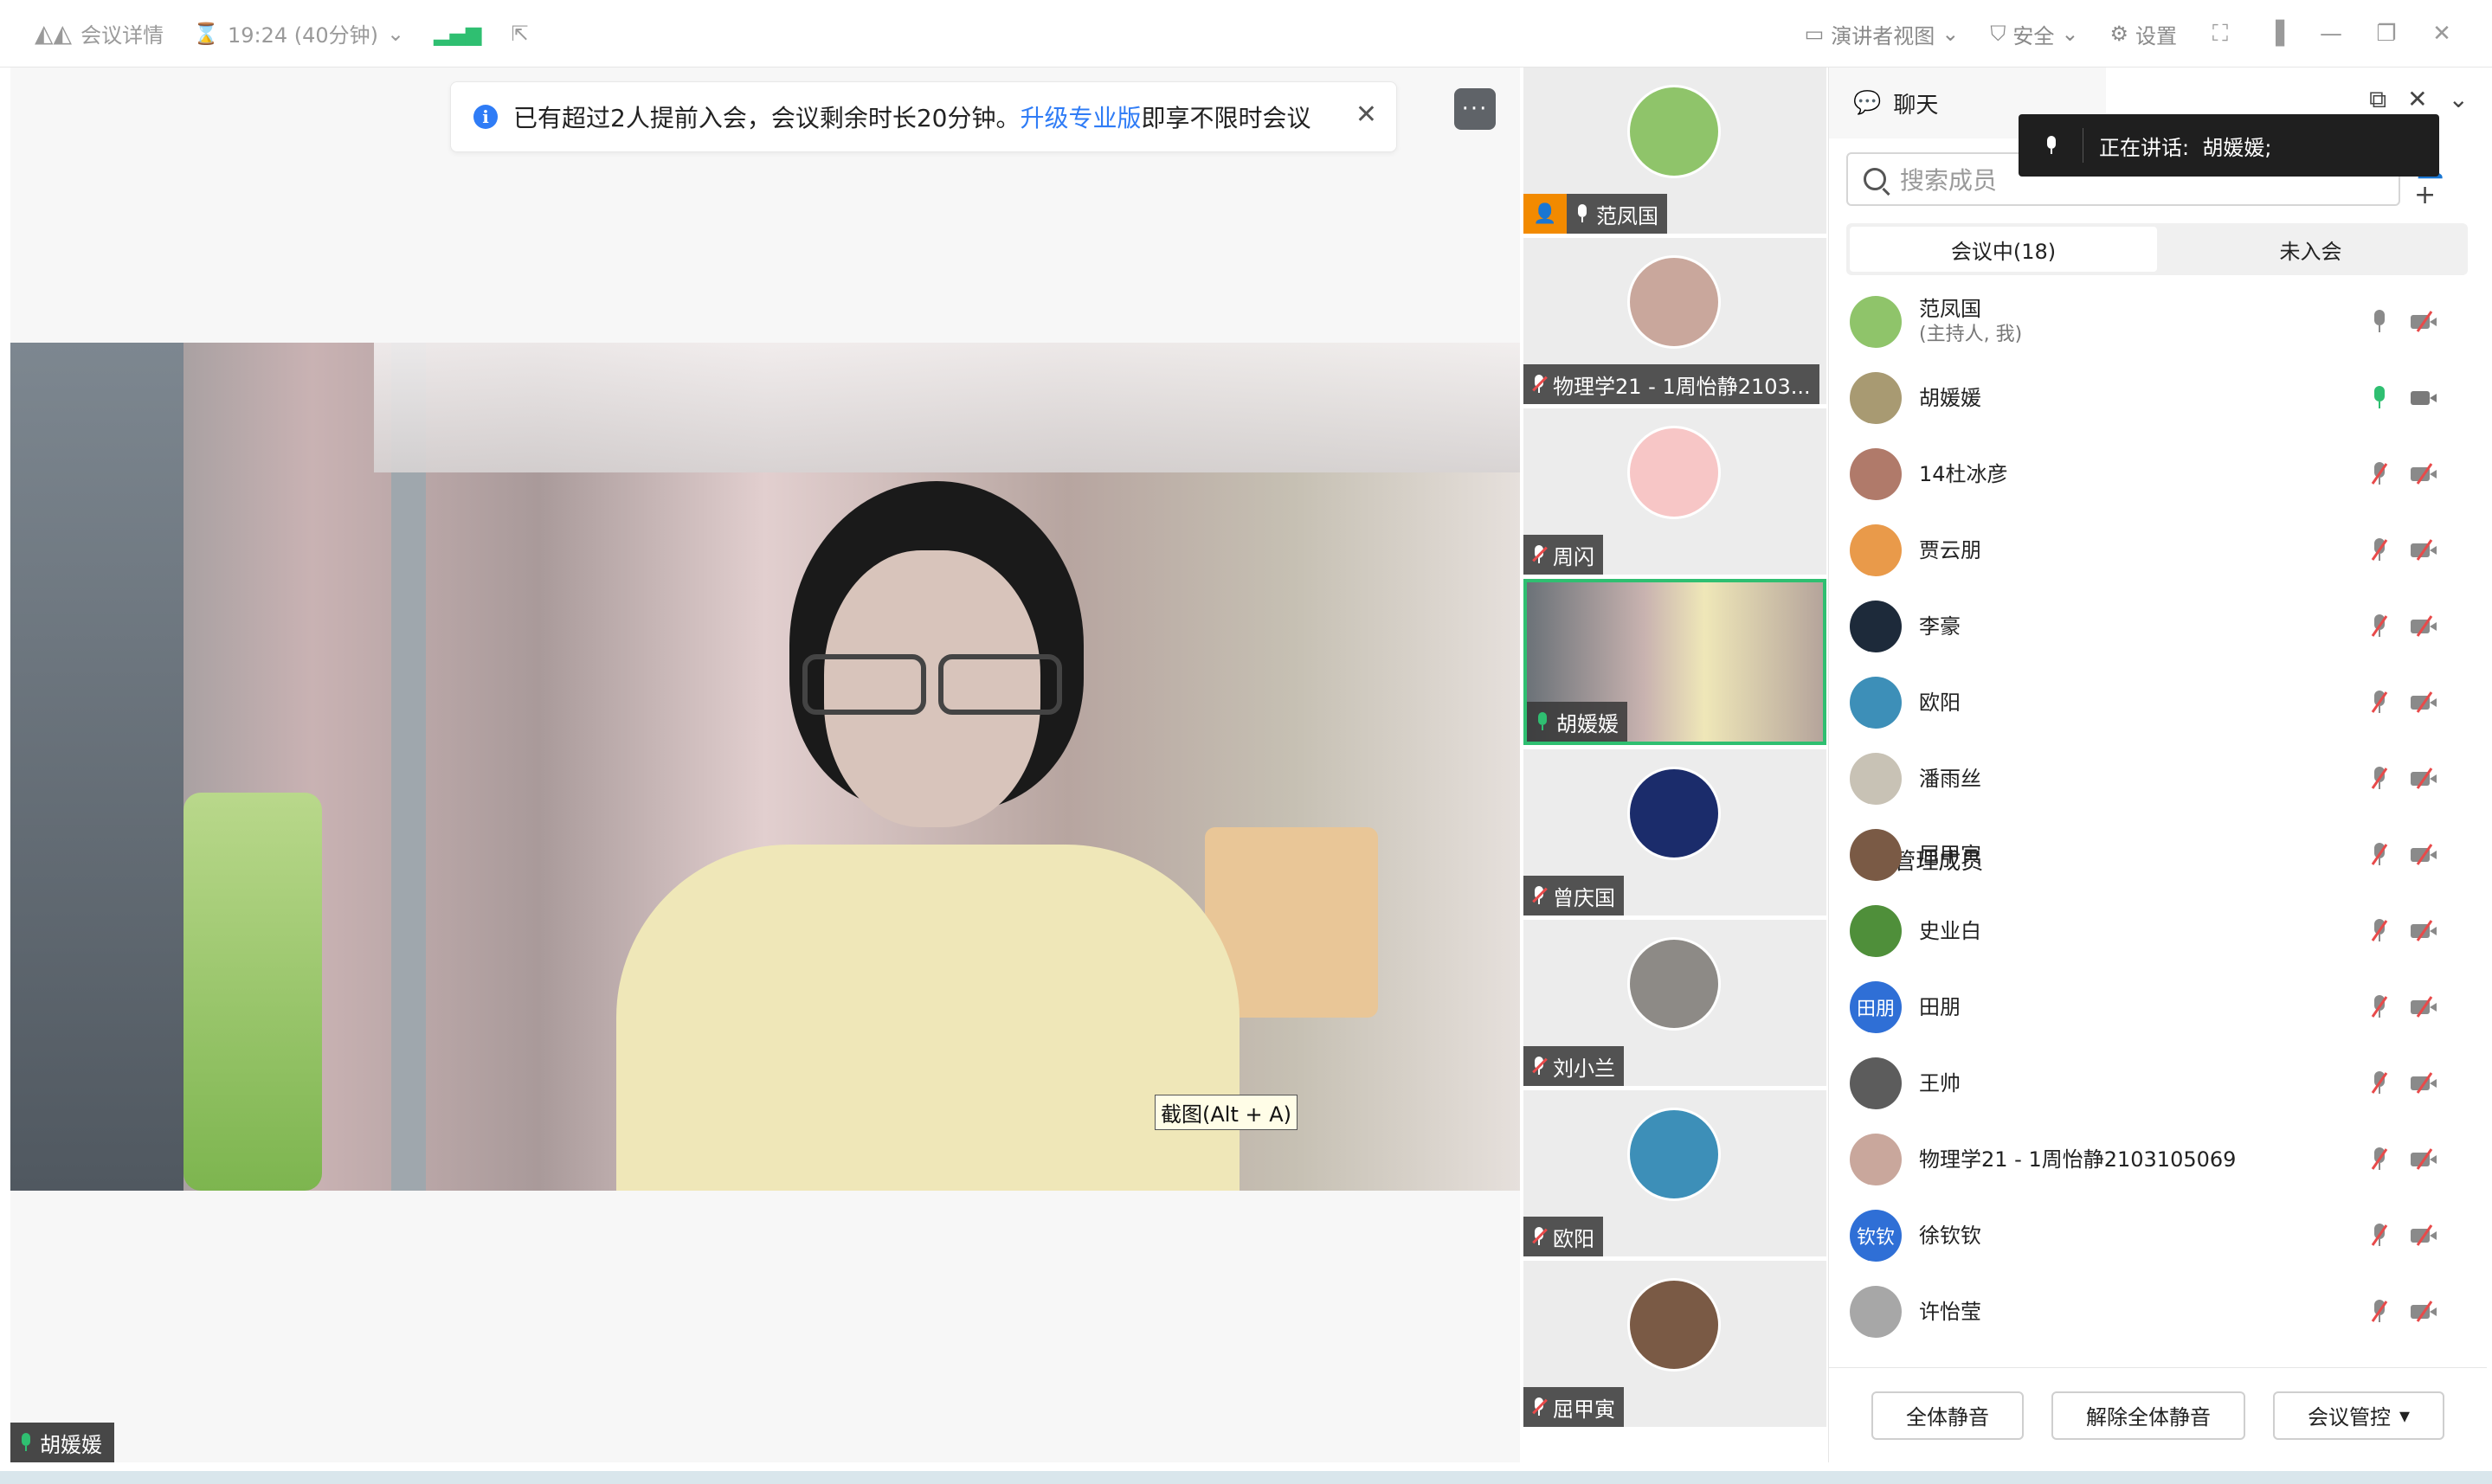 The height and width of the screenshot is (1484, 2492). I want to click on member-row: 欧阳, so click(2158, 703).